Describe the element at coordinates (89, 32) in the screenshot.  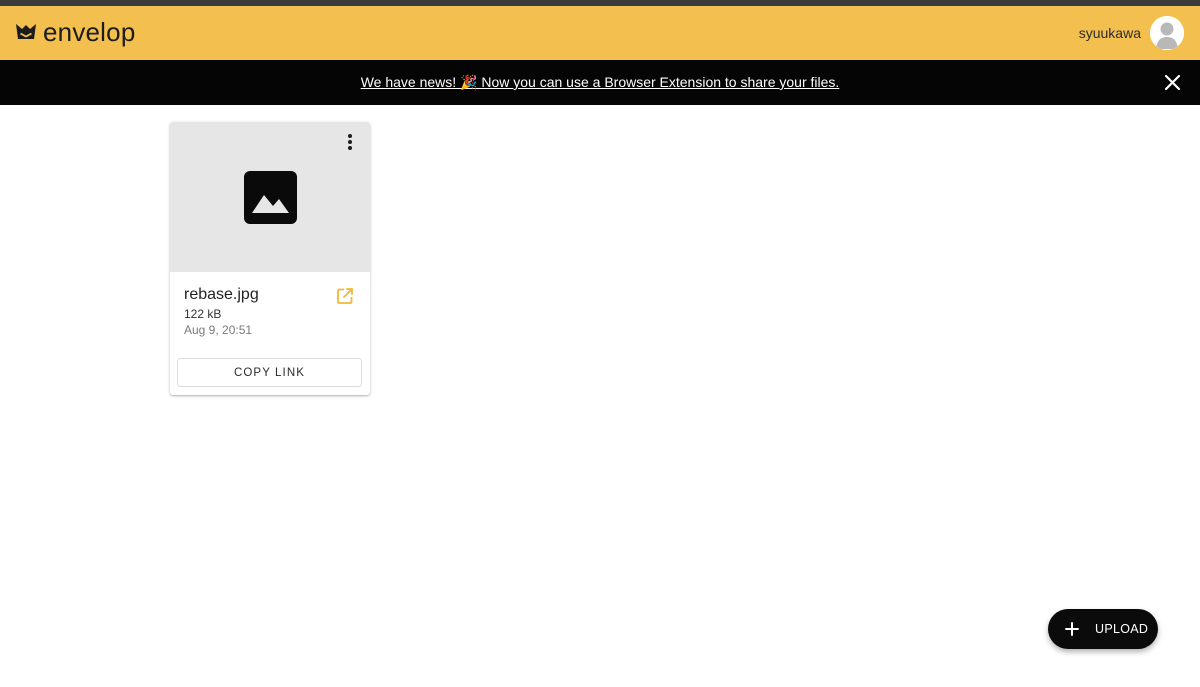
I see `app-name: envelop` at that location.